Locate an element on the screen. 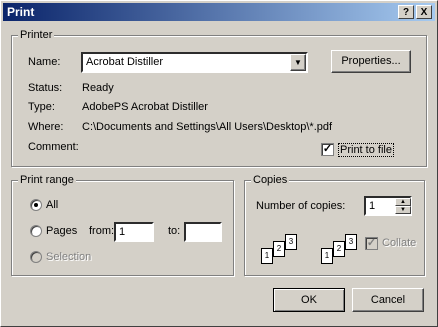  all-radio is located at coordinates (36, 205).